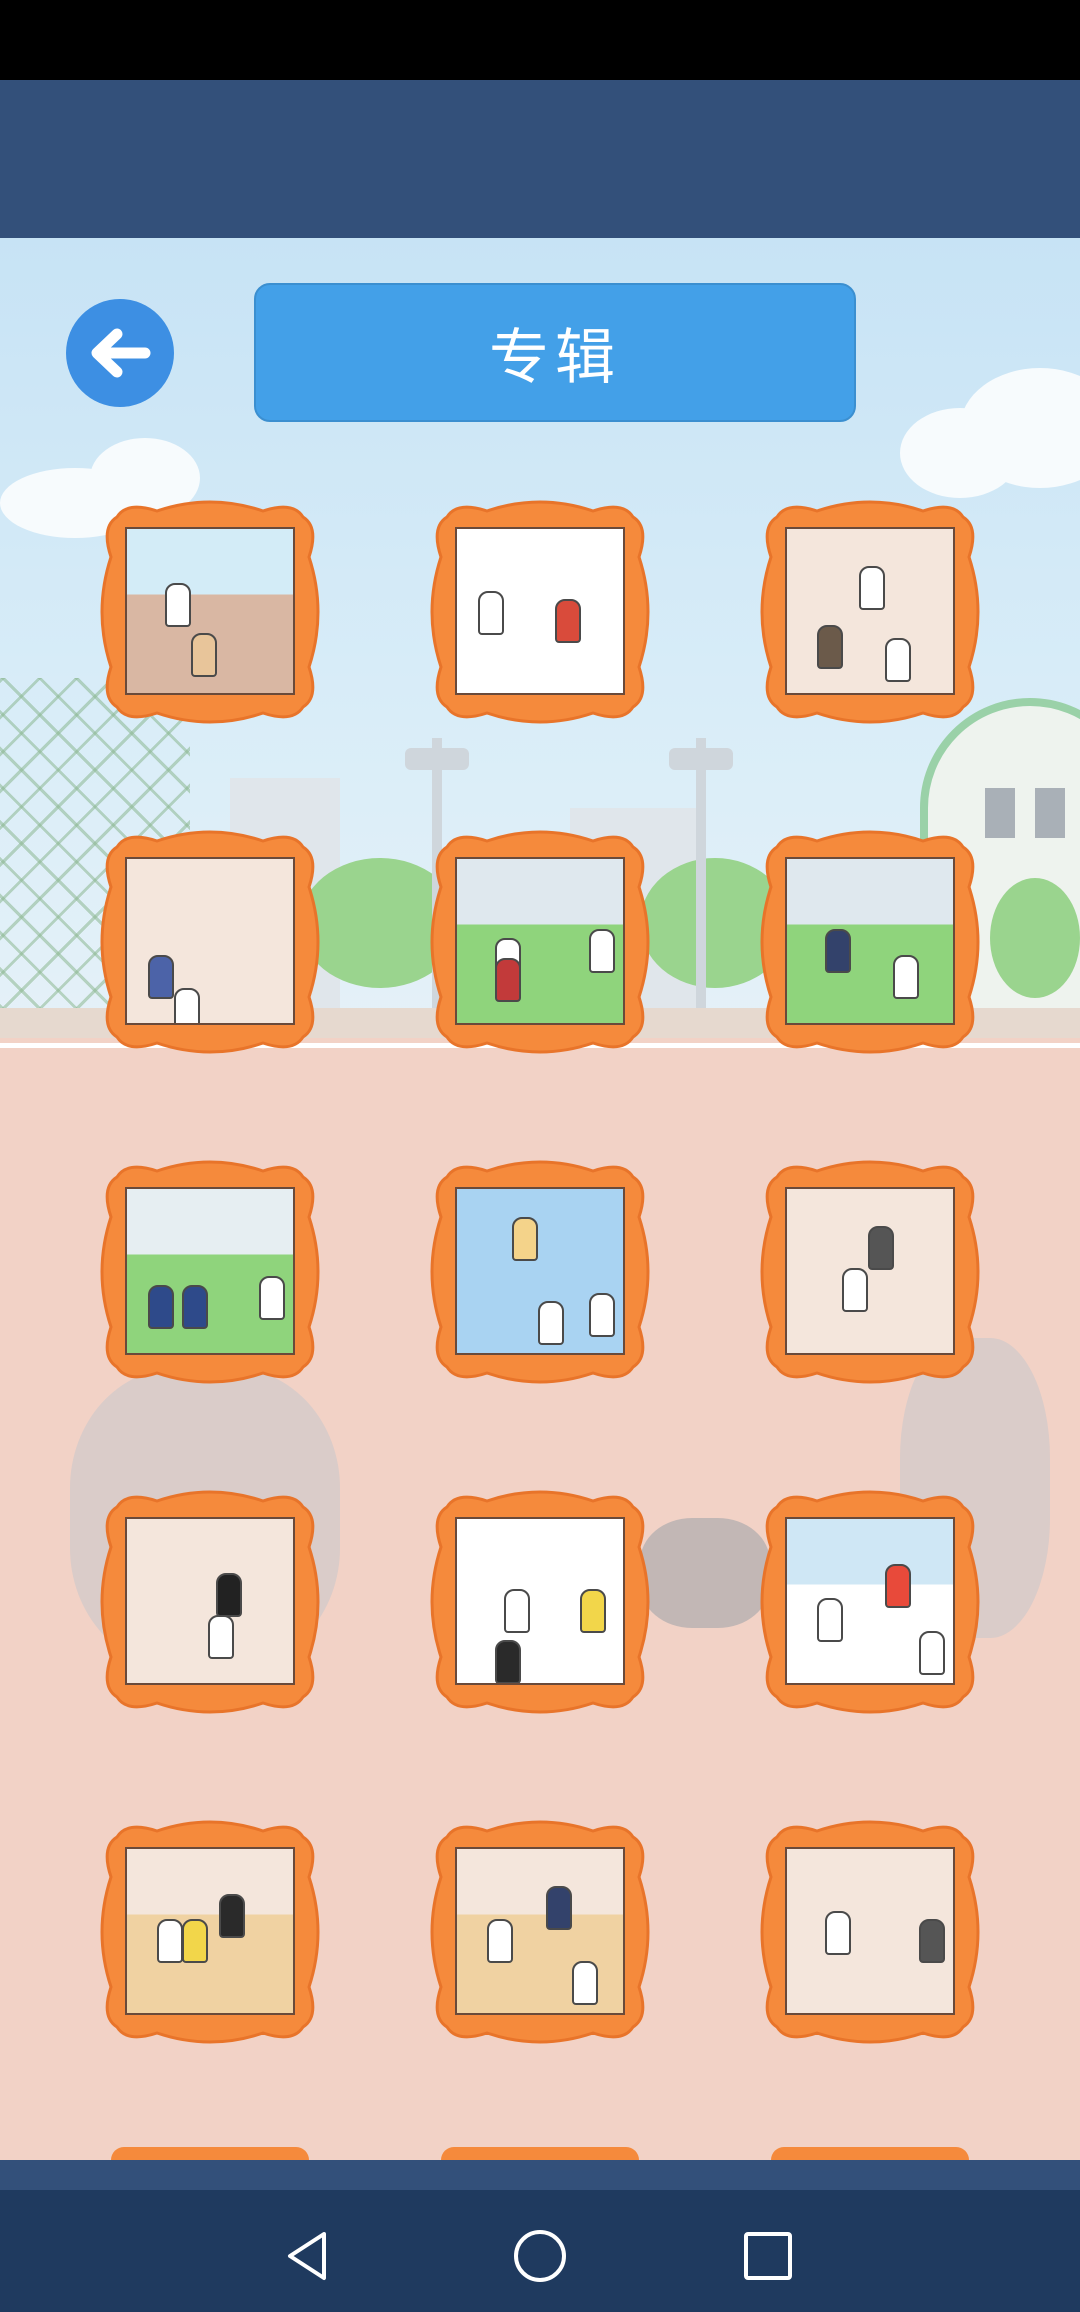  I want to click on album-frame-track-fall, so click(210, 612).